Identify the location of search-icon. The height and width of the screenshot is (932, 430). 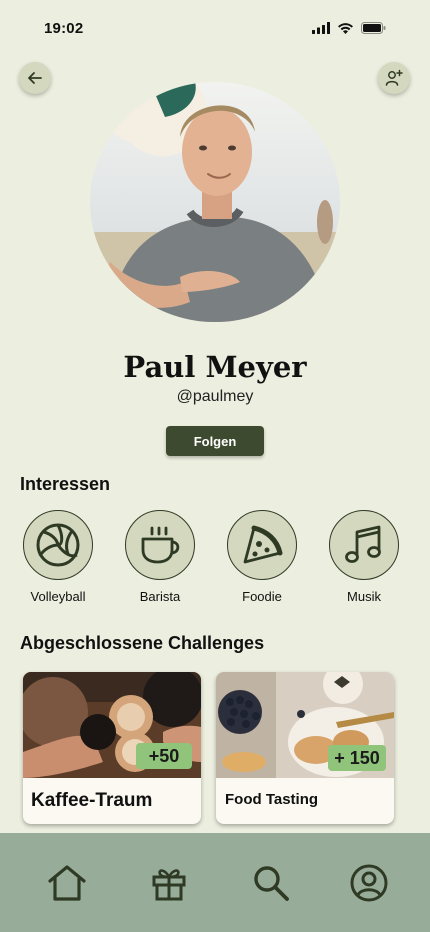
(271, 883).